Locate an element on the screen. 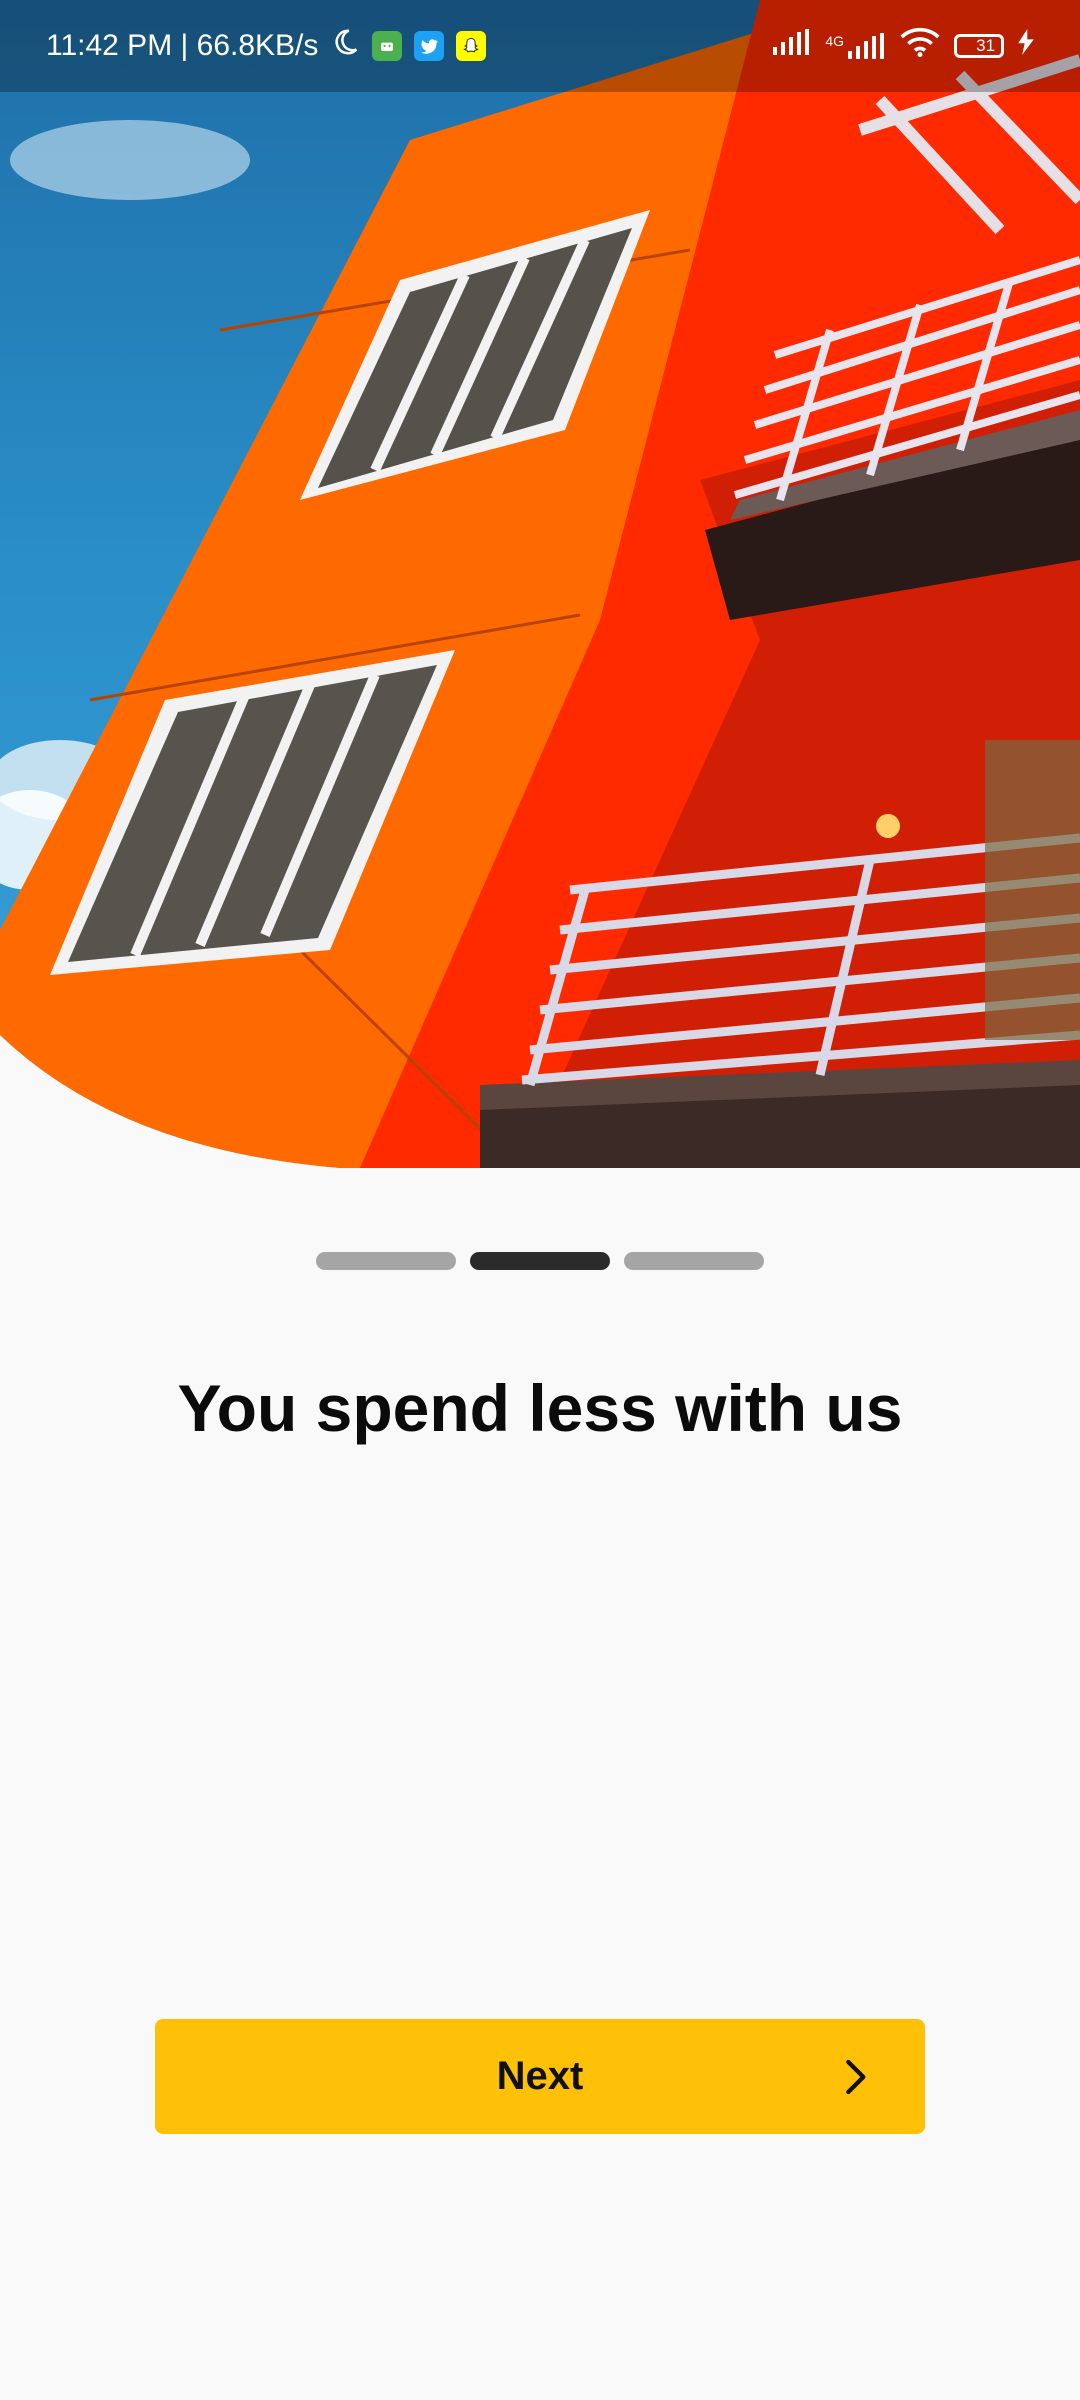 The width and height of the screenshot is (1080, 2400). signal-icon is located at coordinates (791, 46).